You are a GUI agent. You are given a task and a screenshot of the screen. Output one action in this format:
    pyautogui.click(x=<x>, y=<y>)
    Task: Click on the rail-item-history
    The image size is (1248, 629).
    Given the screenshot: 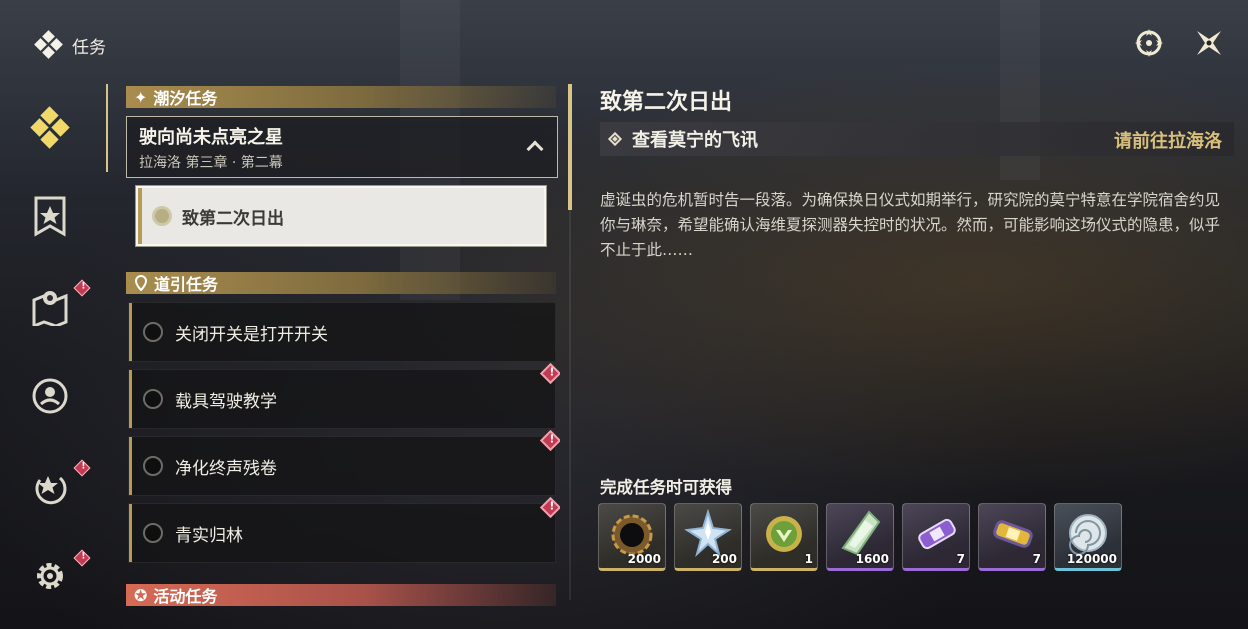 What is the action you would take?
    pyautogui.click(x=58, y=484)
    